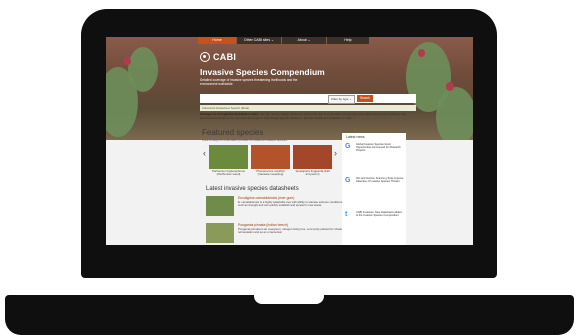  Describe the element at coordinates (341, 99) in the screenshot. I see `search-type-select: Filter by type ⌄` at that location.